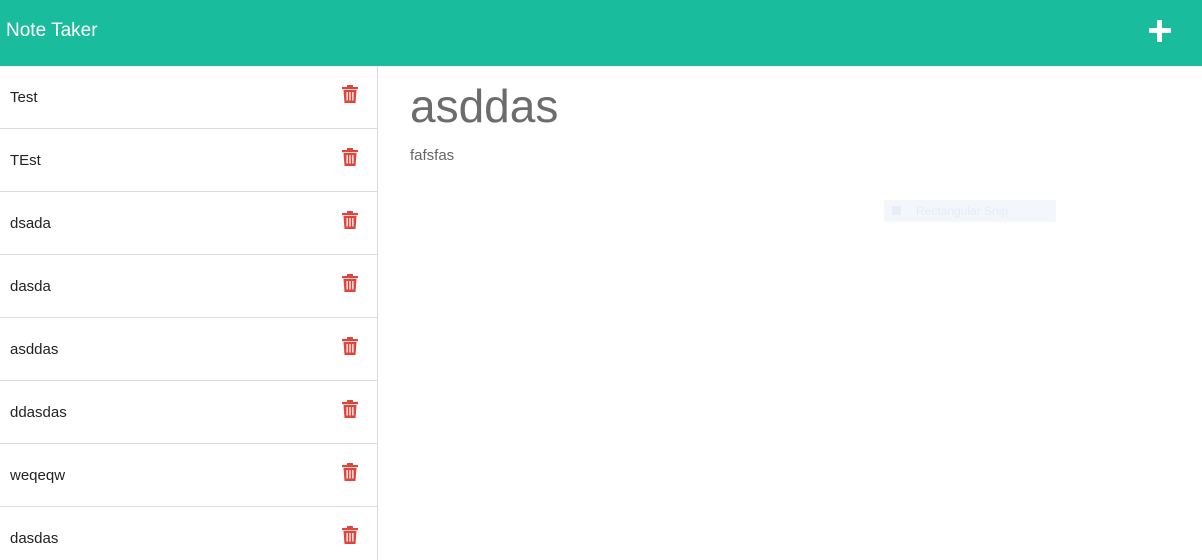 This screenshot has width=1202, height=560. I want to click on note-heading: asddas, so click(484, 106).